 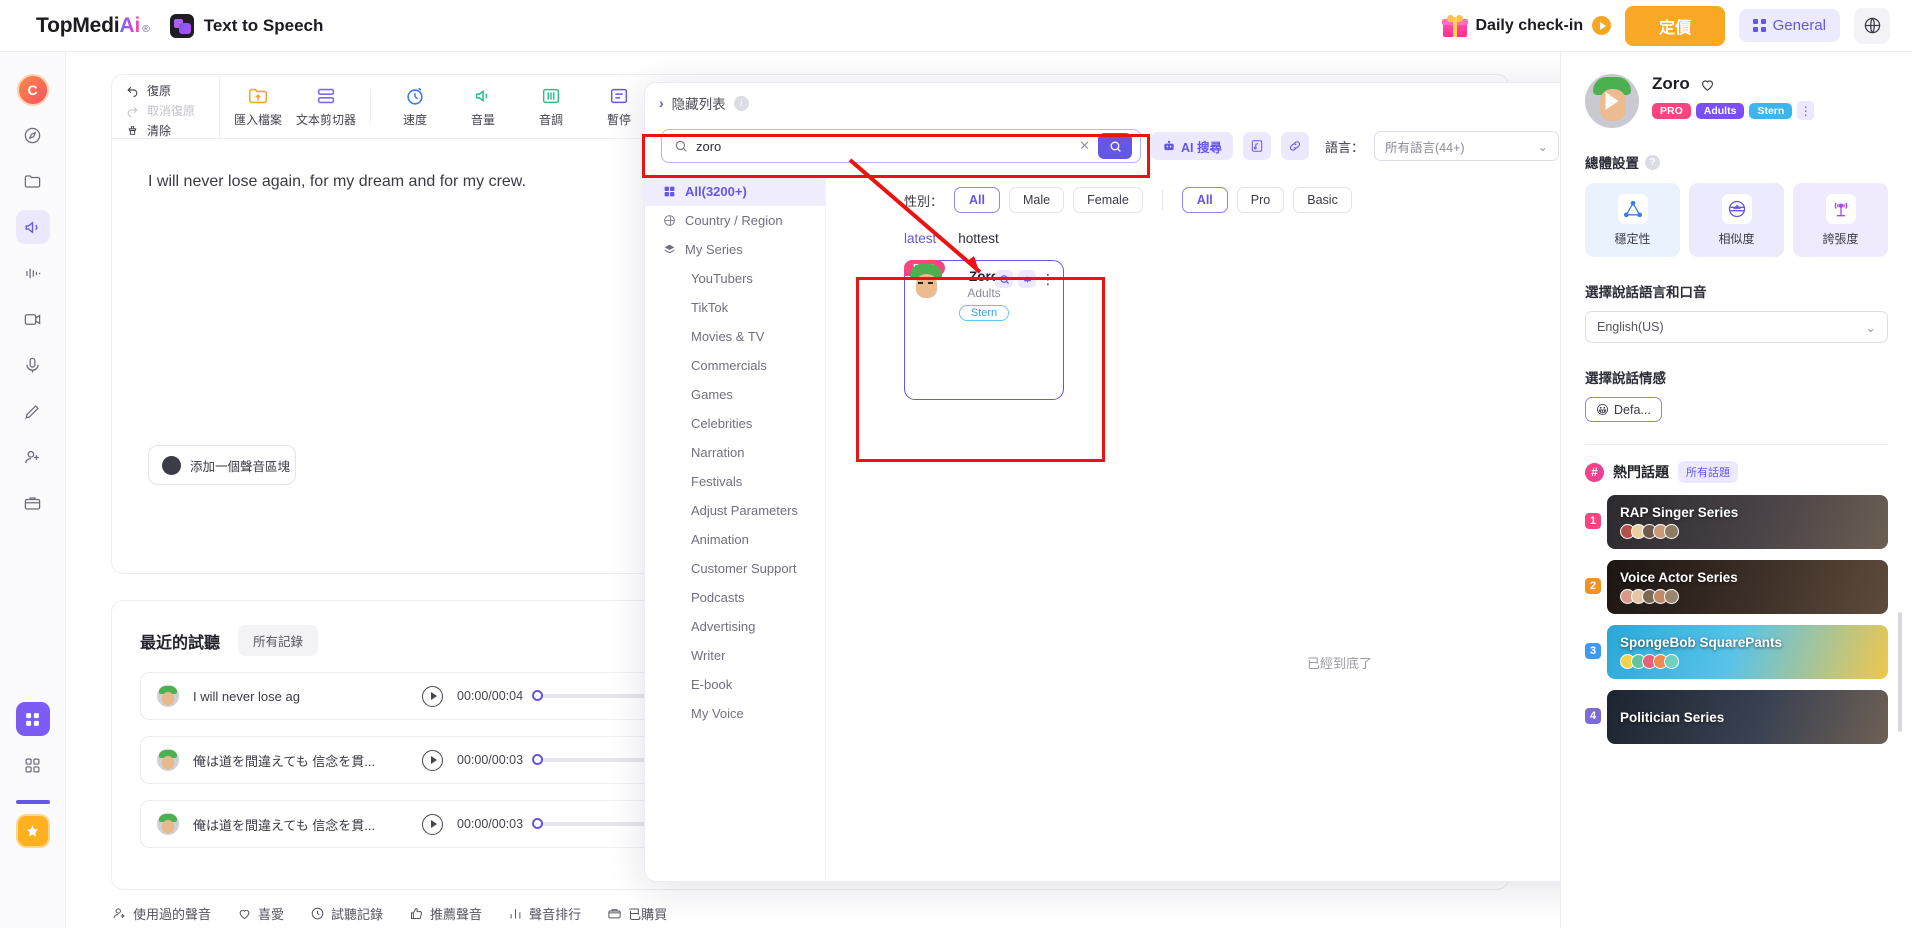 What do you see at coordinates (1037, 200) in the screenshot?
I see `gender-filter-male: Male` at bounding box center [1037, 200].